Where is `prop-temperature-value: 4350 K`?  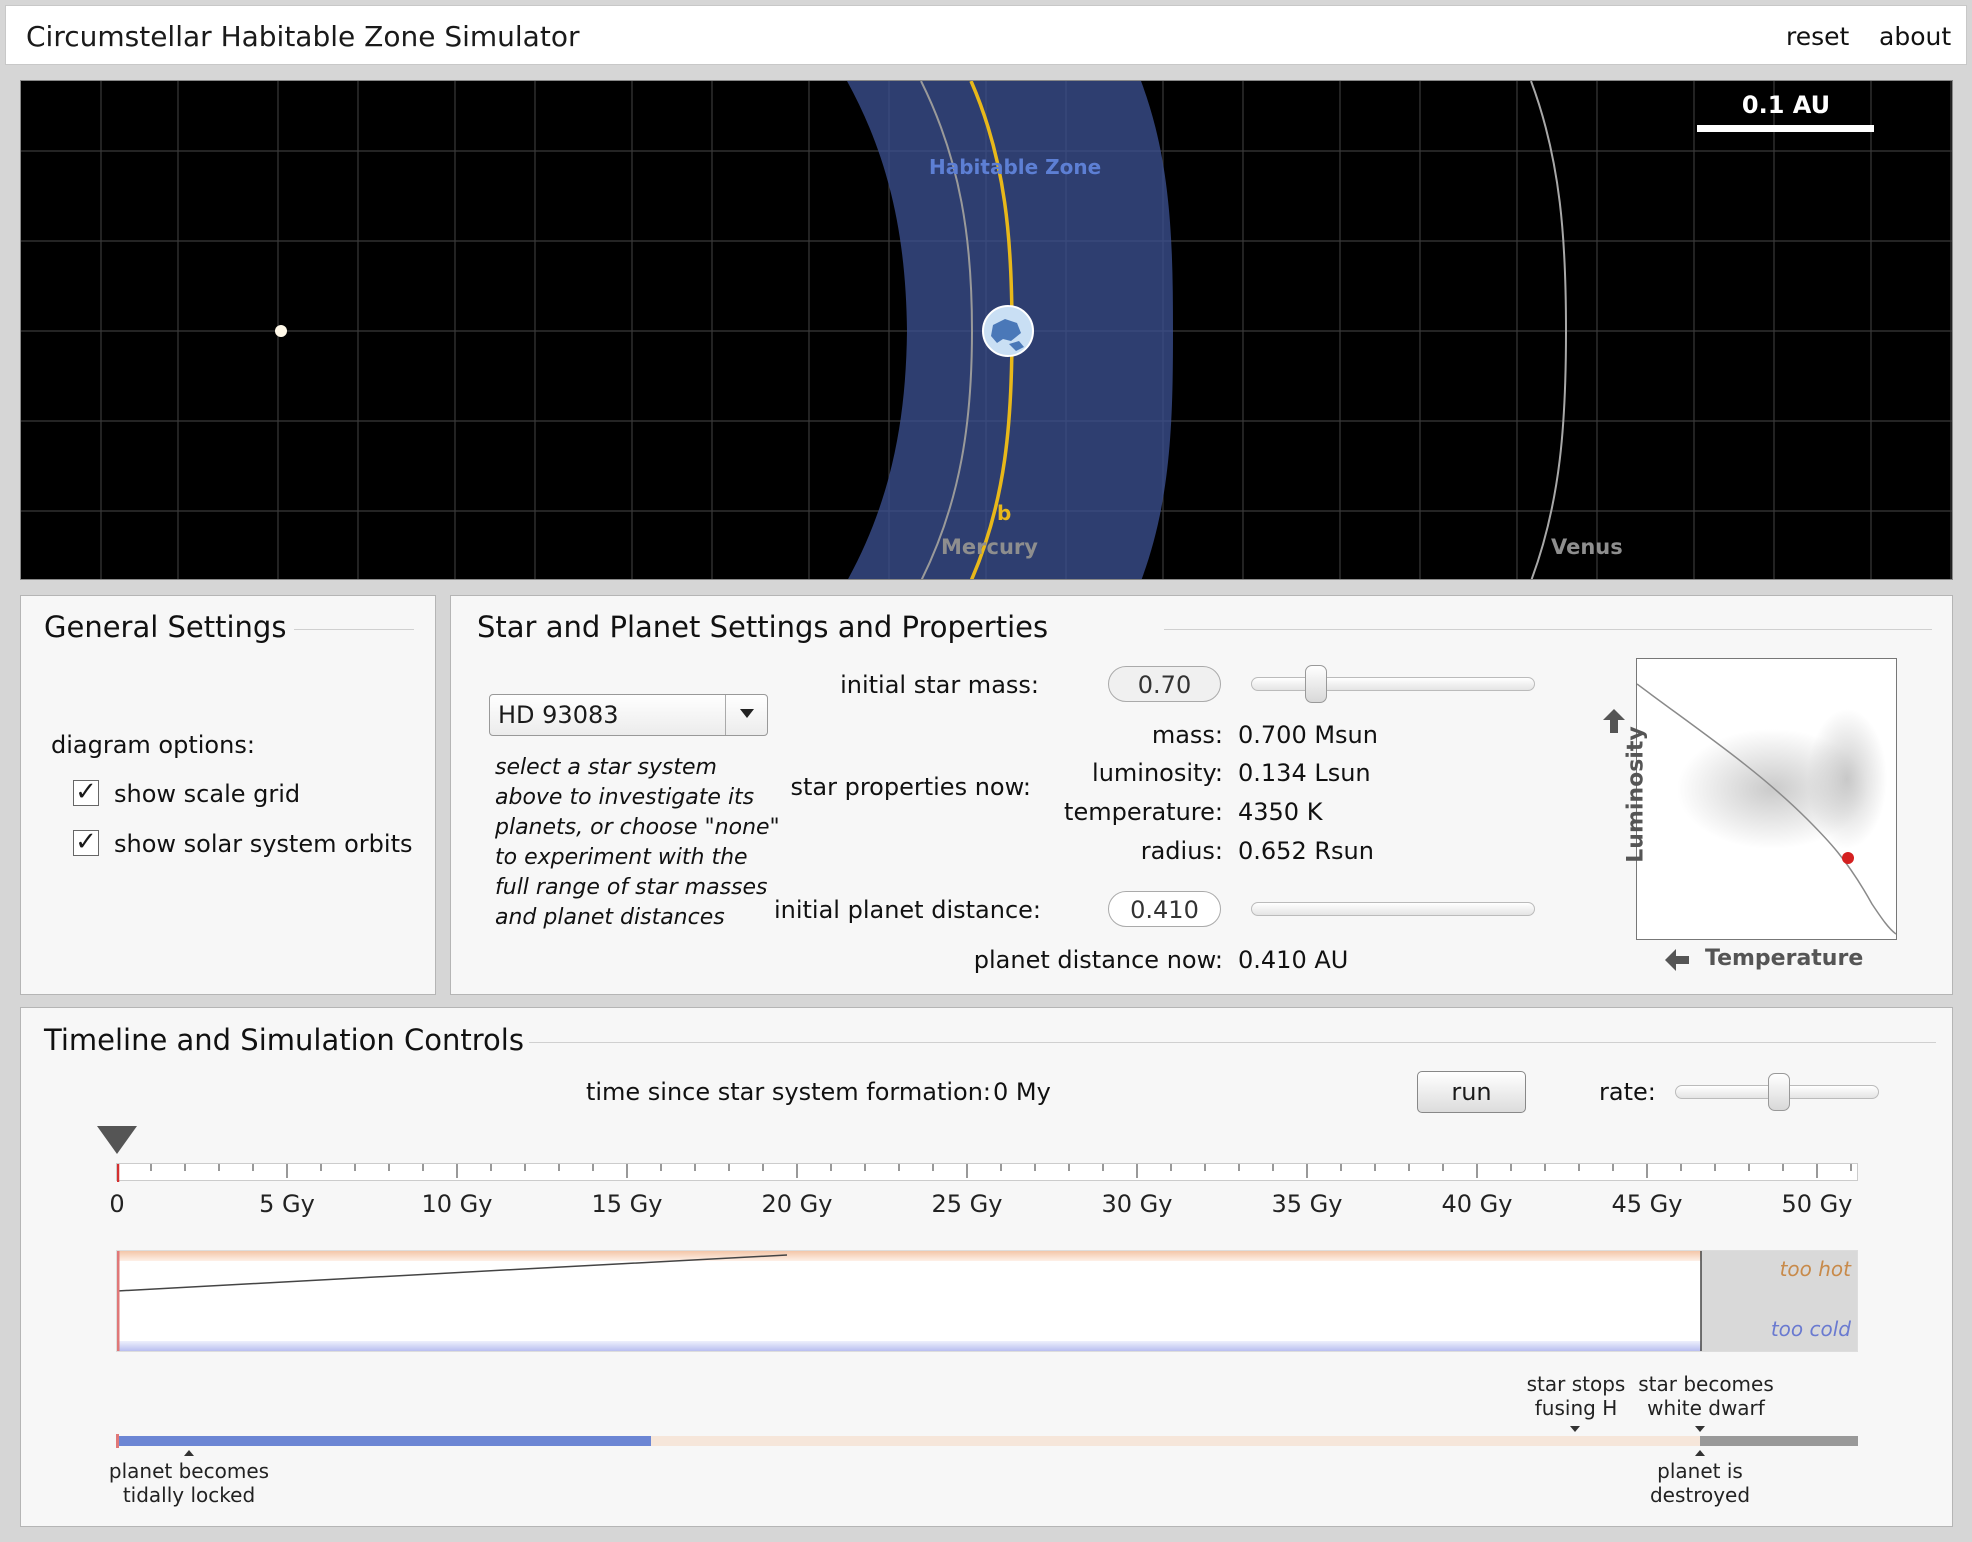
prop-temperature-value: 4350 K is located at coordinates (1280, 812).